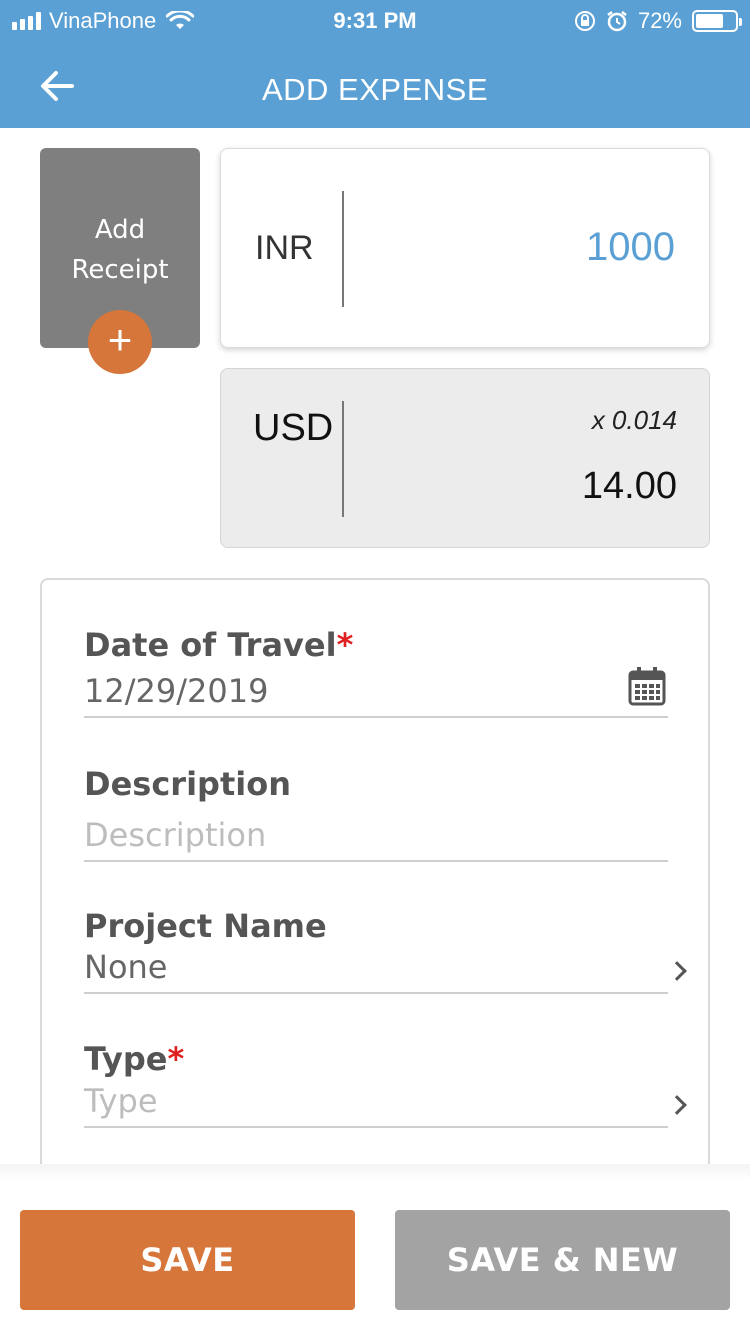 This screenshot has width=750, height=1334. I want to click on status-right: 72%, so click(658, 21).